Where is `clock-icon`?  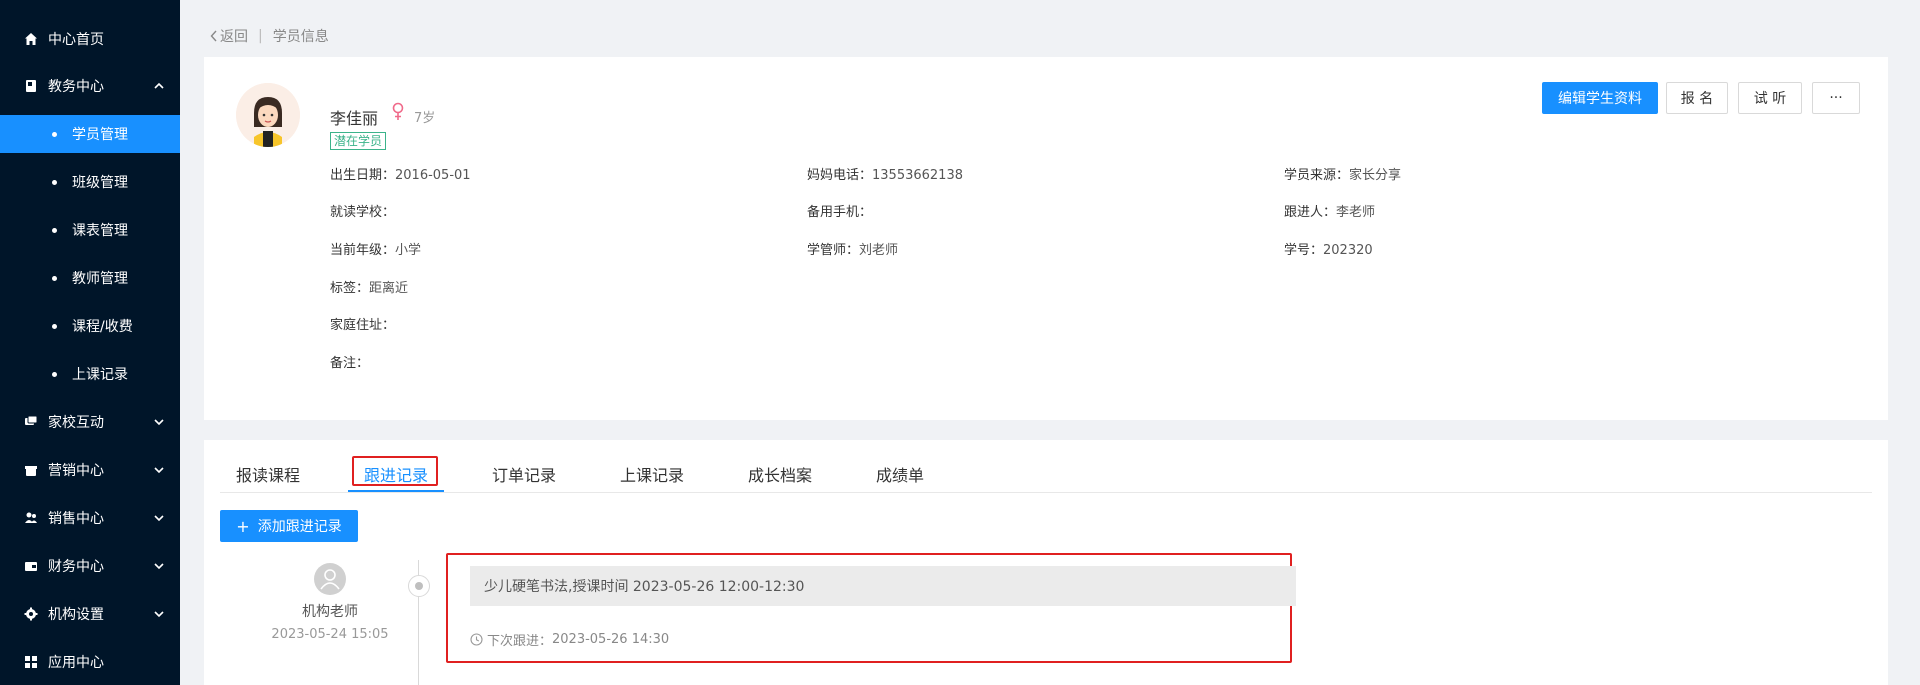
clock-icon is located at coordinates (476, 639).